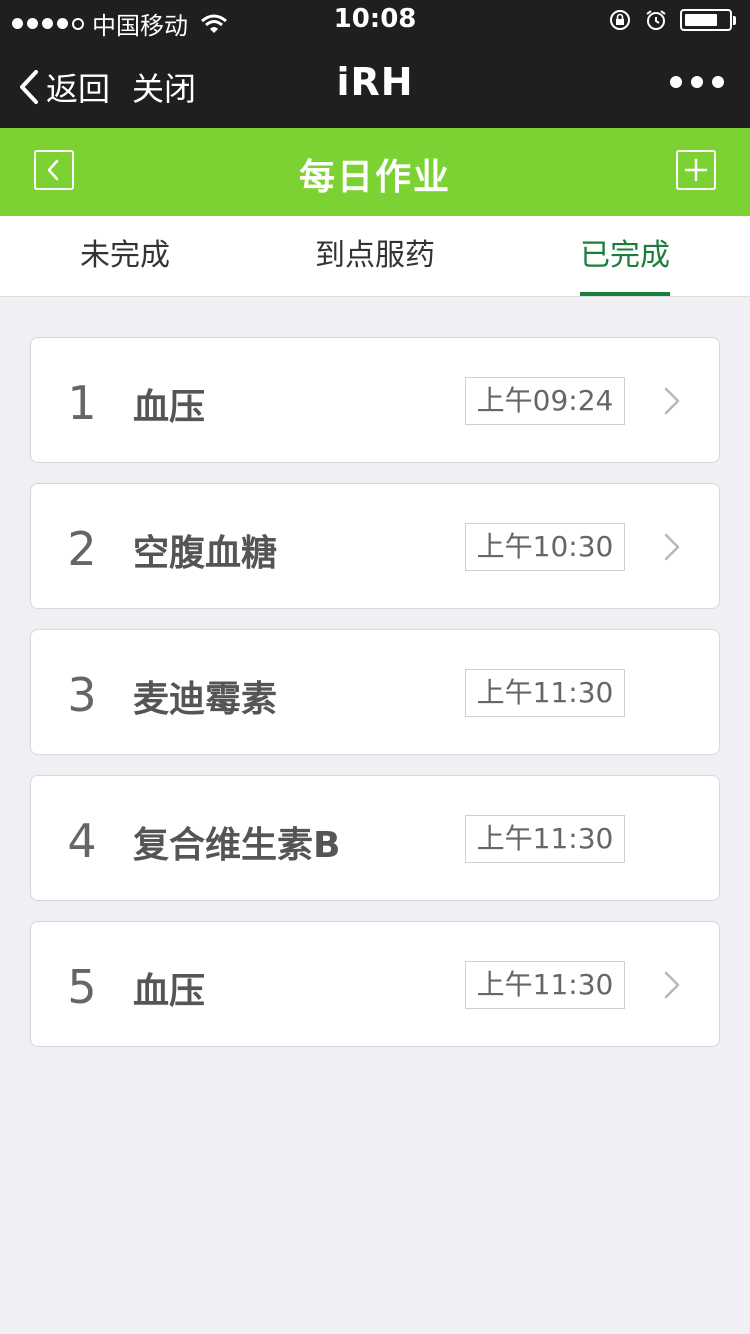 This screenshot has width=750, height=1334. What do you see at coordinates (672, 20) in the screenshot?
I see `status-right` at bounding box center [672, 20].